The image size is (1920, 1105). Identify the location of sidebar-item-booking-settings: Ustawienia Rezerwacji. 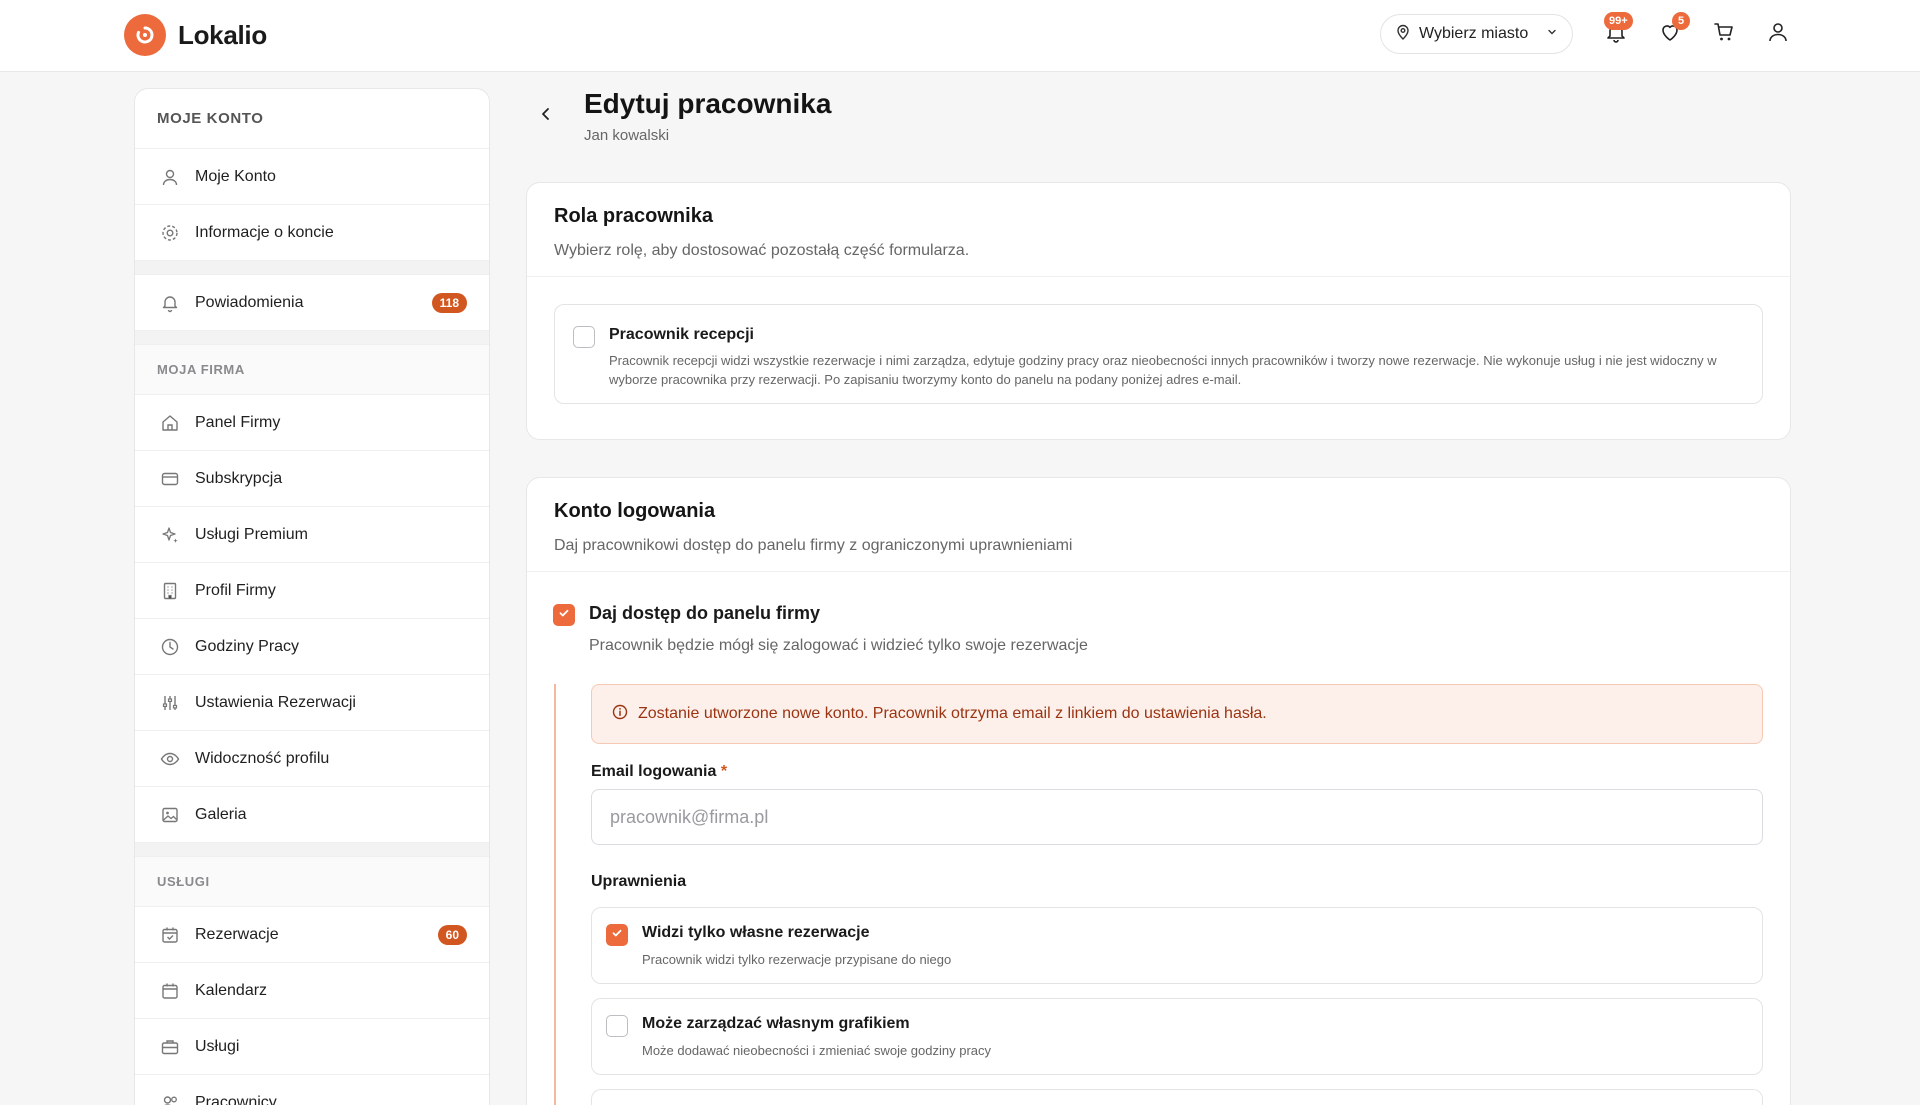
(312, 703).